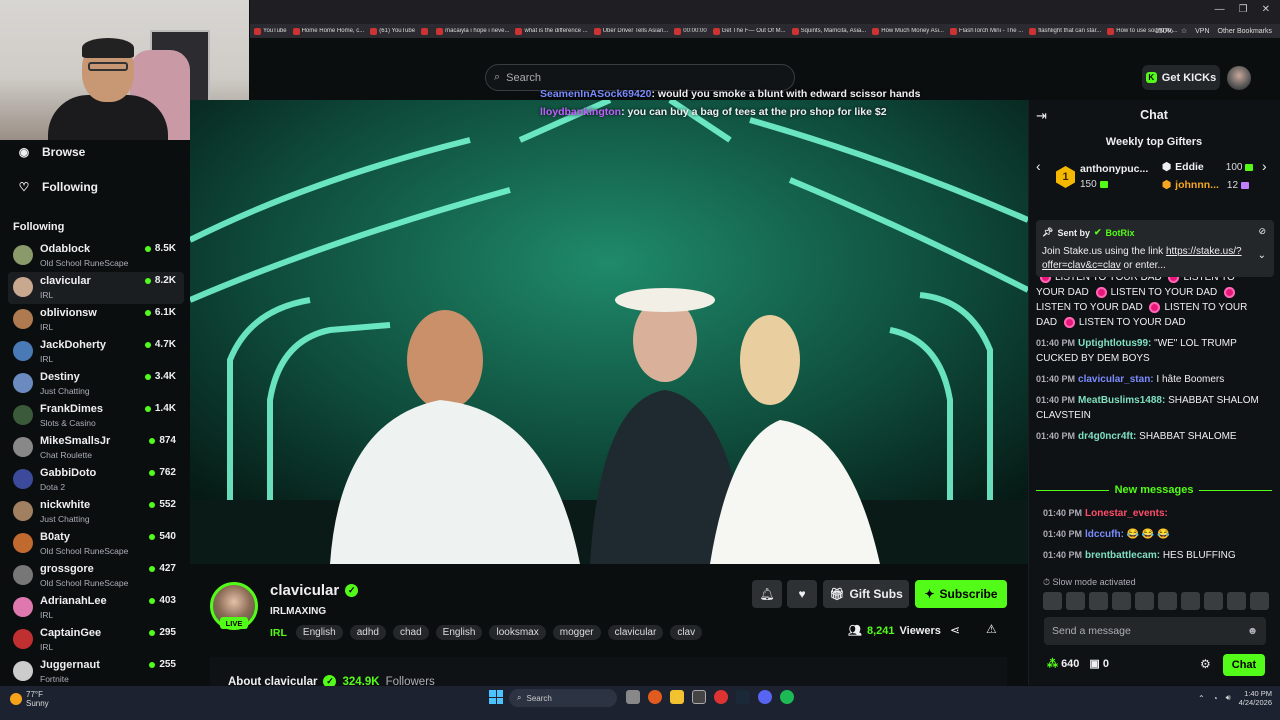  I want to click on category-link: IRL, so click(278, 633).